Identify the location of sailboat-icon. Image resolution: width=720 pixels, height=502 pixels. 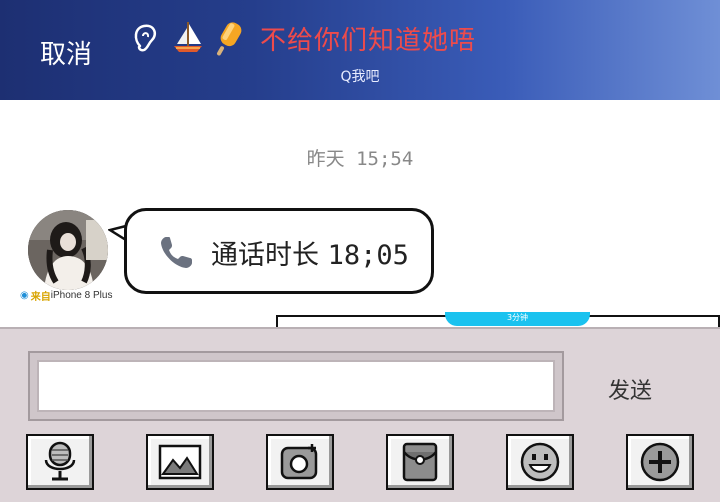
(188, 37).